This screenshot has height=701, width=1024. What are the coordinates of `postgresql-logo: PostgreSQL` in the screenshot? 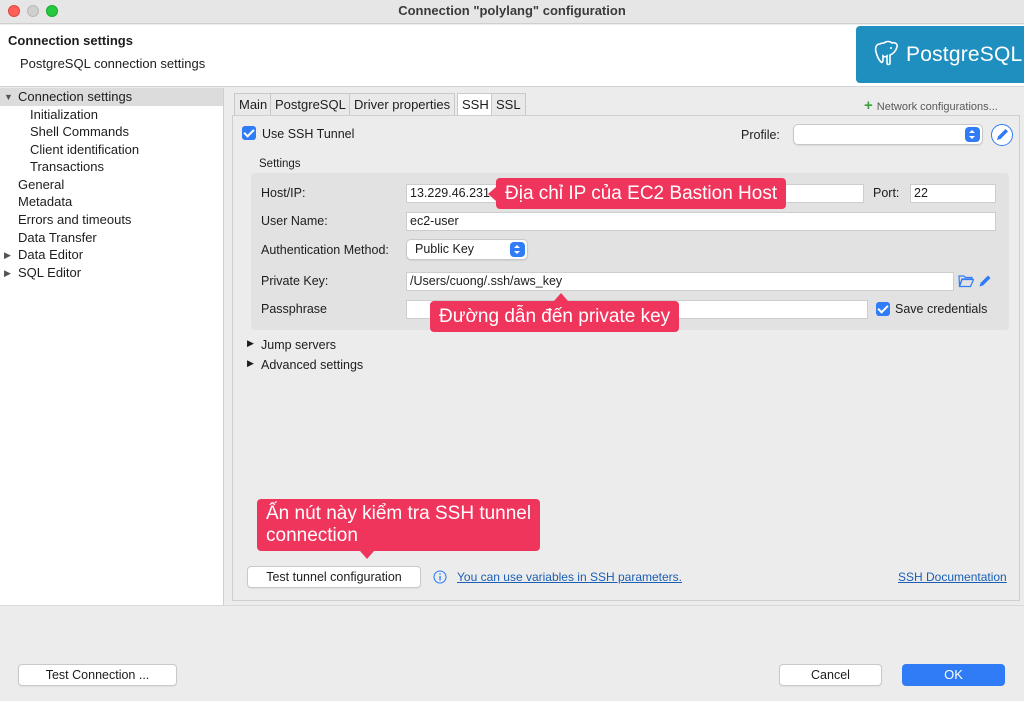 It's located at (940, 54).